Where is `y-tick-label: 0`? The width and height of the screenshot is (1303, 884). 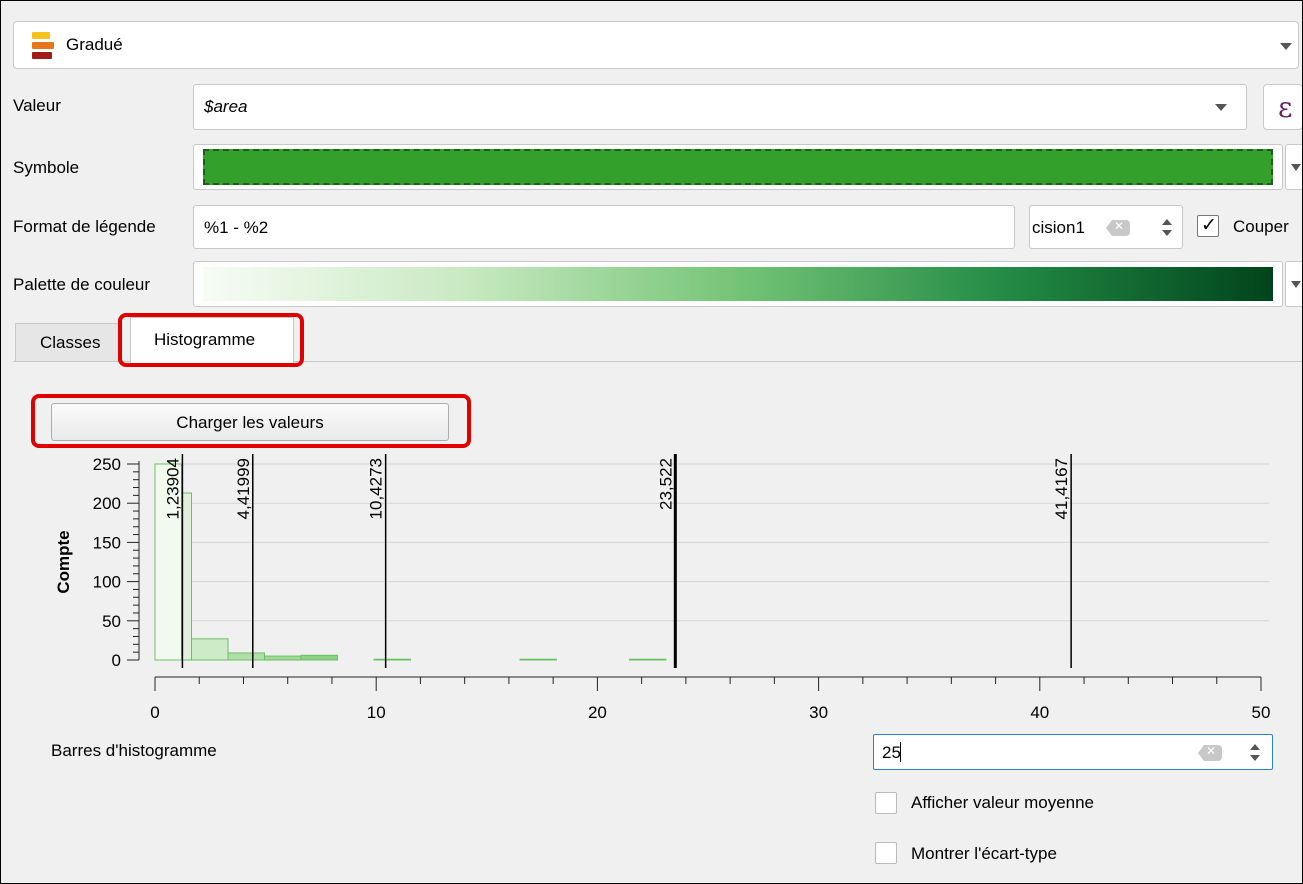 y-tick-label: 0 is located at coordinates (116, 660).